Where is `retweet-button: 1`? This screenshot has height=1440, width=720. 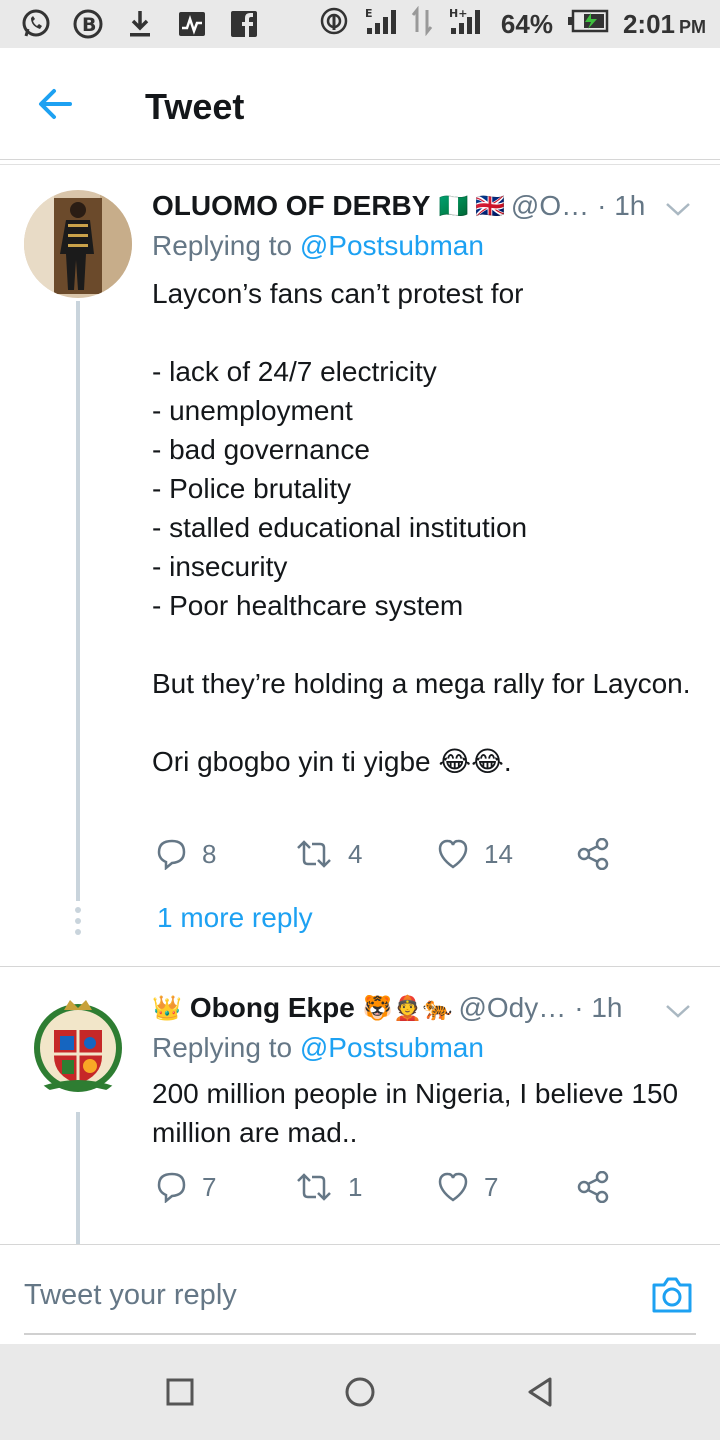 retweet-button: 1 is located at coordinates (328, 1187).